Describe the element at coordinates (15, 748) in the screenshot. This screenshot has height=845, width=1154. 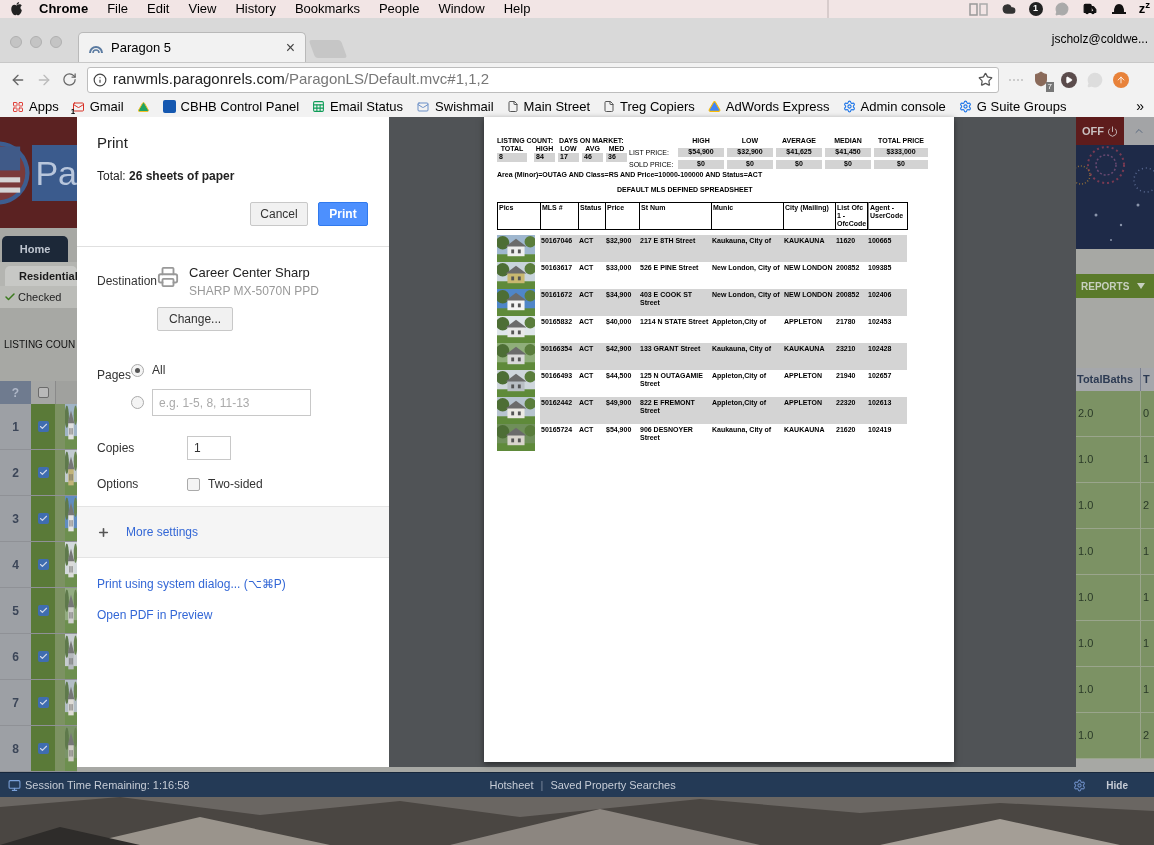
I see `row-number: 8` at that location.